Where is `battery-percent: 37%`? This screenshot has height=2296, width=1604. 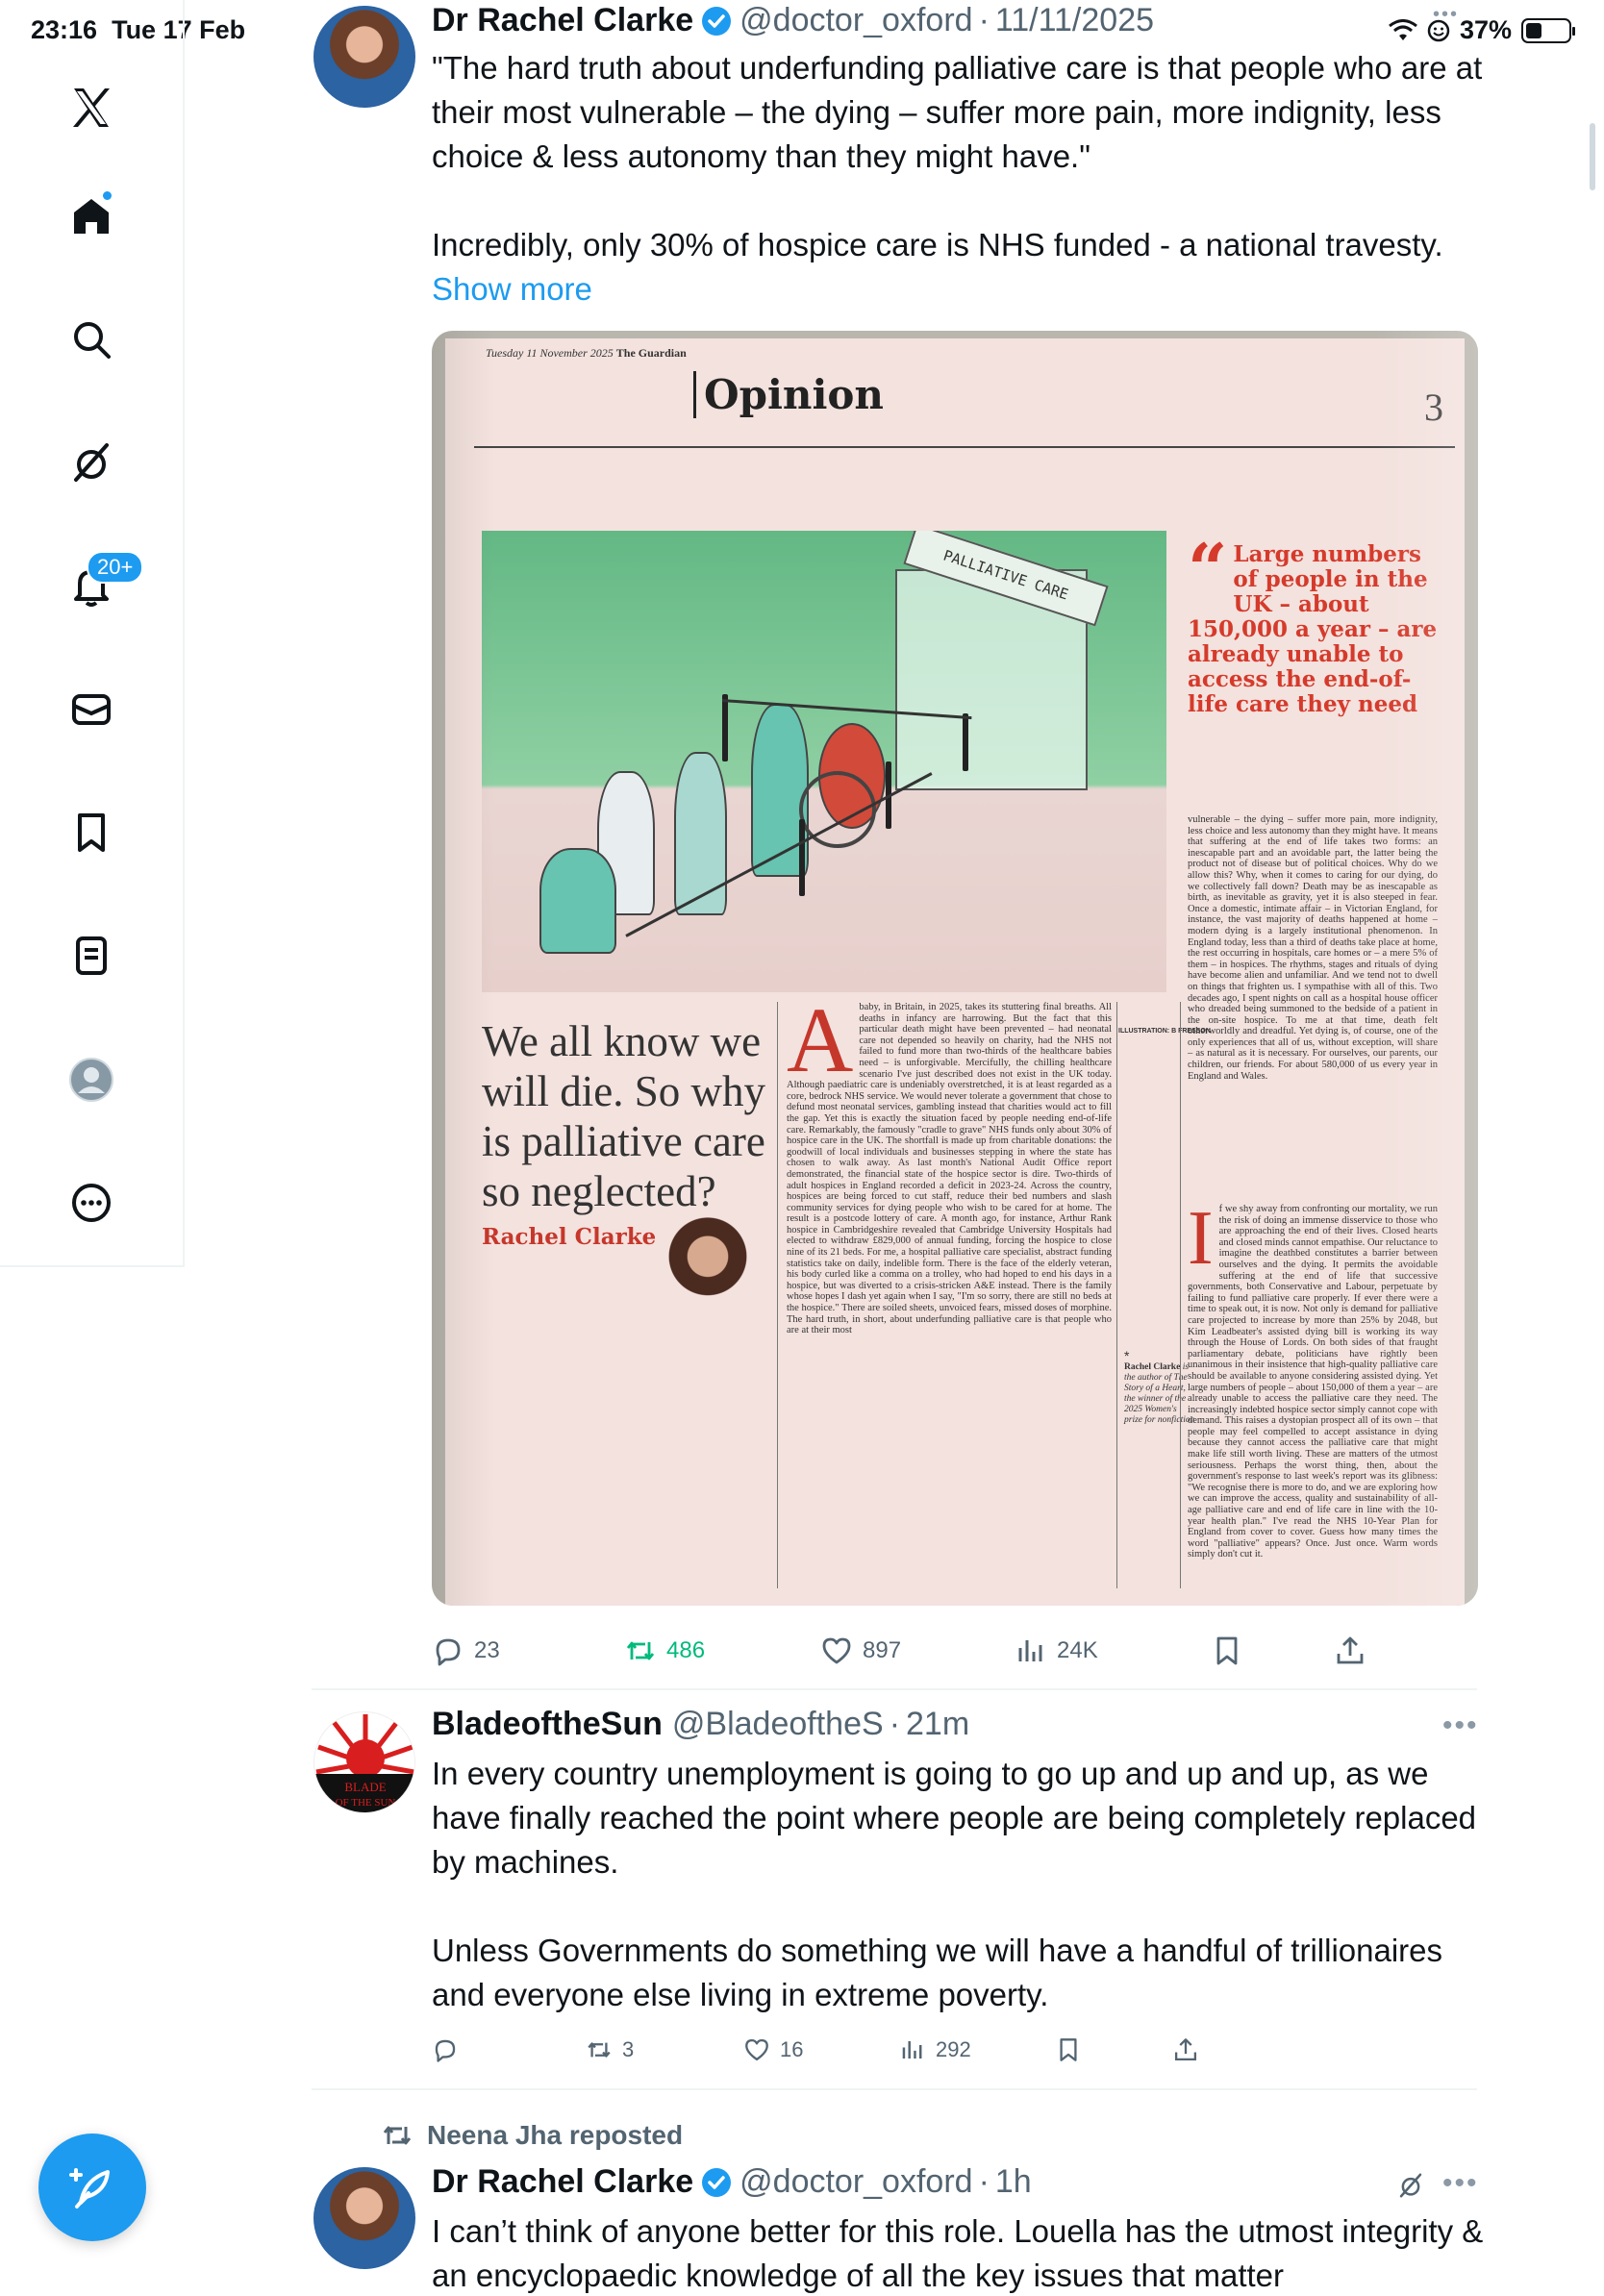
battery-percent: 37% is located at coordinates (1485, 29).